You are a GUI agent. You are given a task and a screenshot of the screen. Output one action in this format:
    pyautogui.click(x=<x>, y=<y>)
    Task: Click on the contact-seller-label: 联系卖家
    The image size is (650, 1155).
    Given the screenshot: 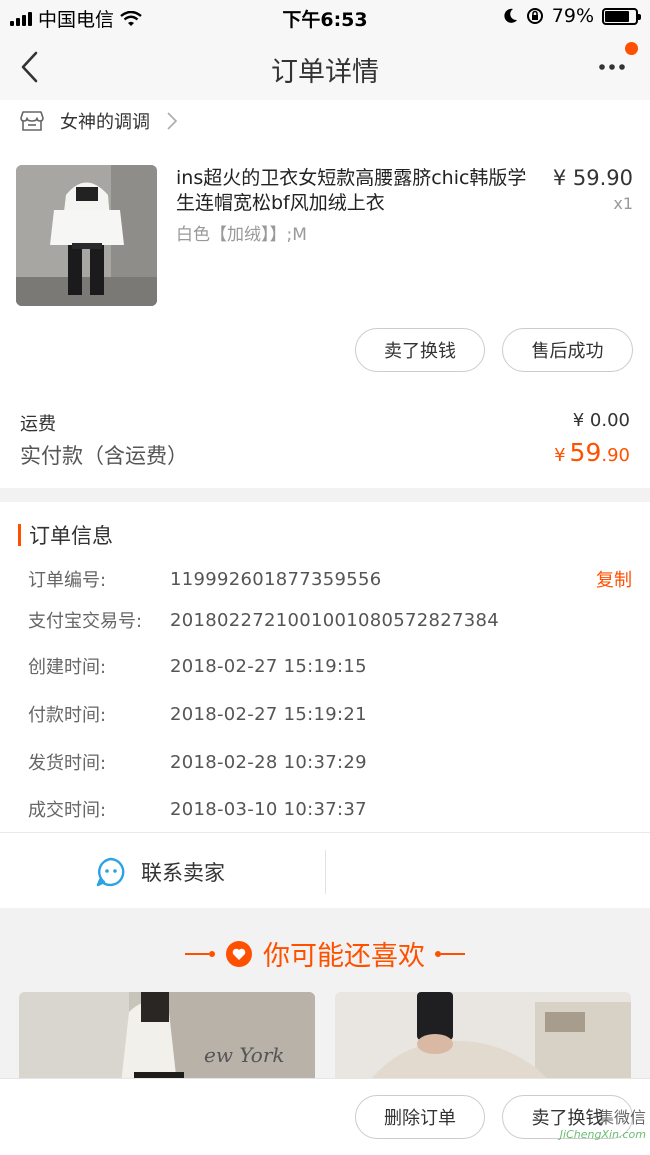 What is the action you would take?
    pyautogui.click(x=183, y=873)
    